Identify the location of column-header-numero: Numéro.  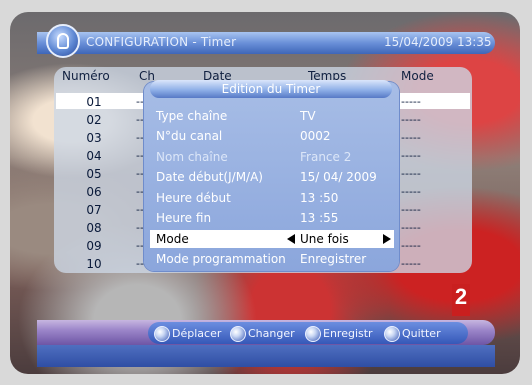
(86, 76).